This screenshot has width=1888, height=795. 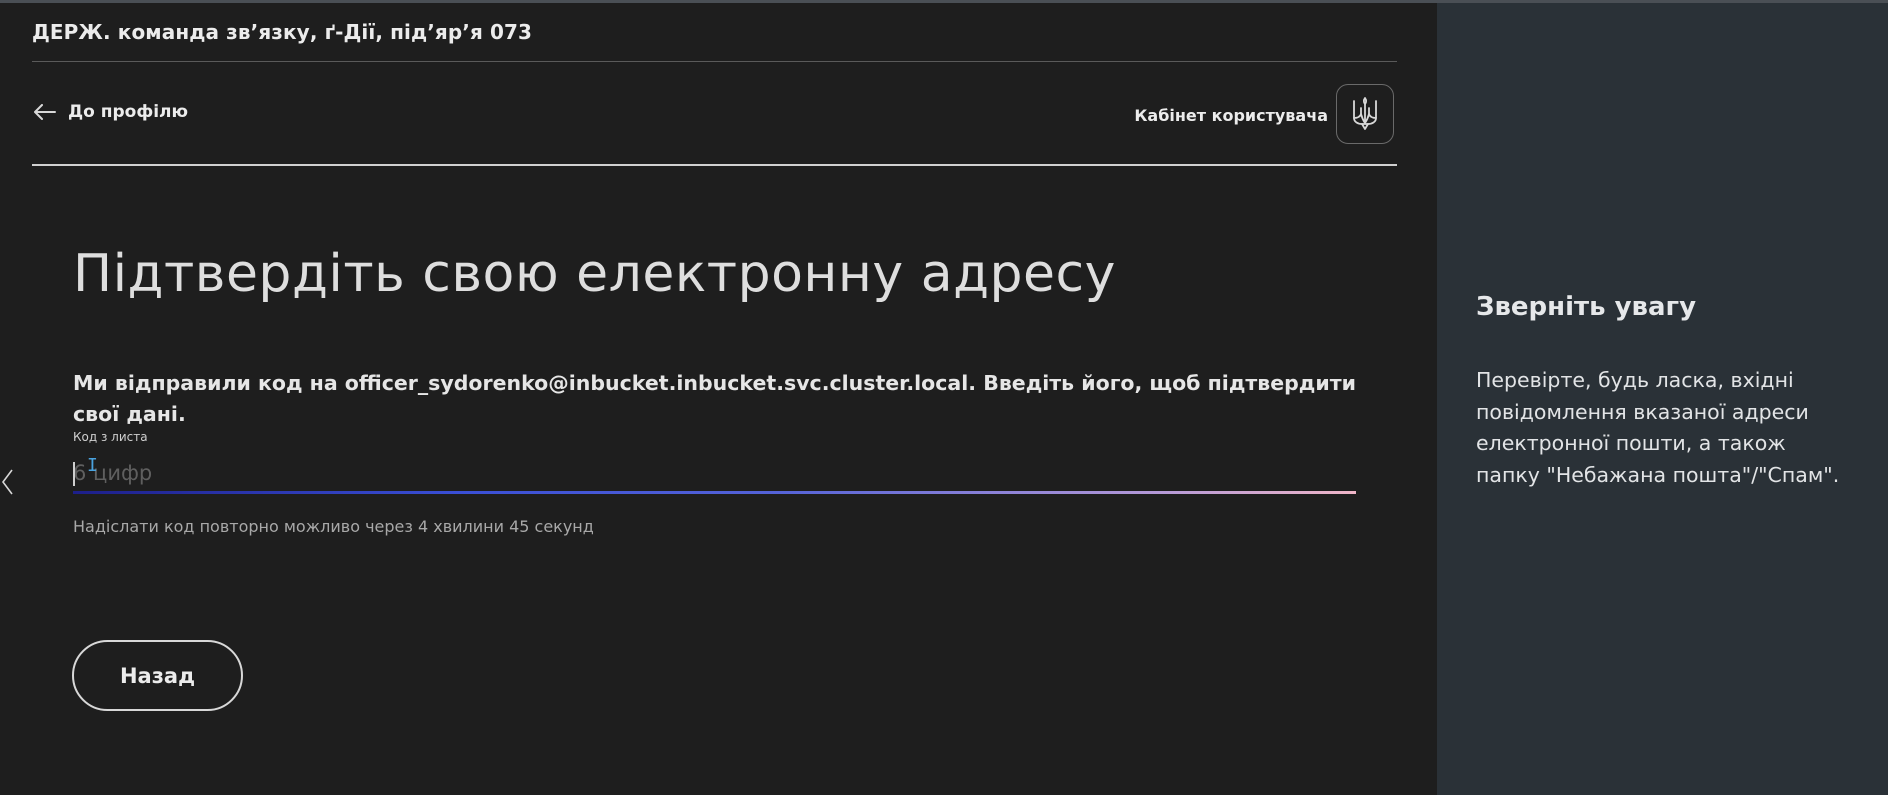 What do you see at coordinates (128, 112) in the screenshot?
I see `back-link-label: До профілю` at bounding box center [128, 112].